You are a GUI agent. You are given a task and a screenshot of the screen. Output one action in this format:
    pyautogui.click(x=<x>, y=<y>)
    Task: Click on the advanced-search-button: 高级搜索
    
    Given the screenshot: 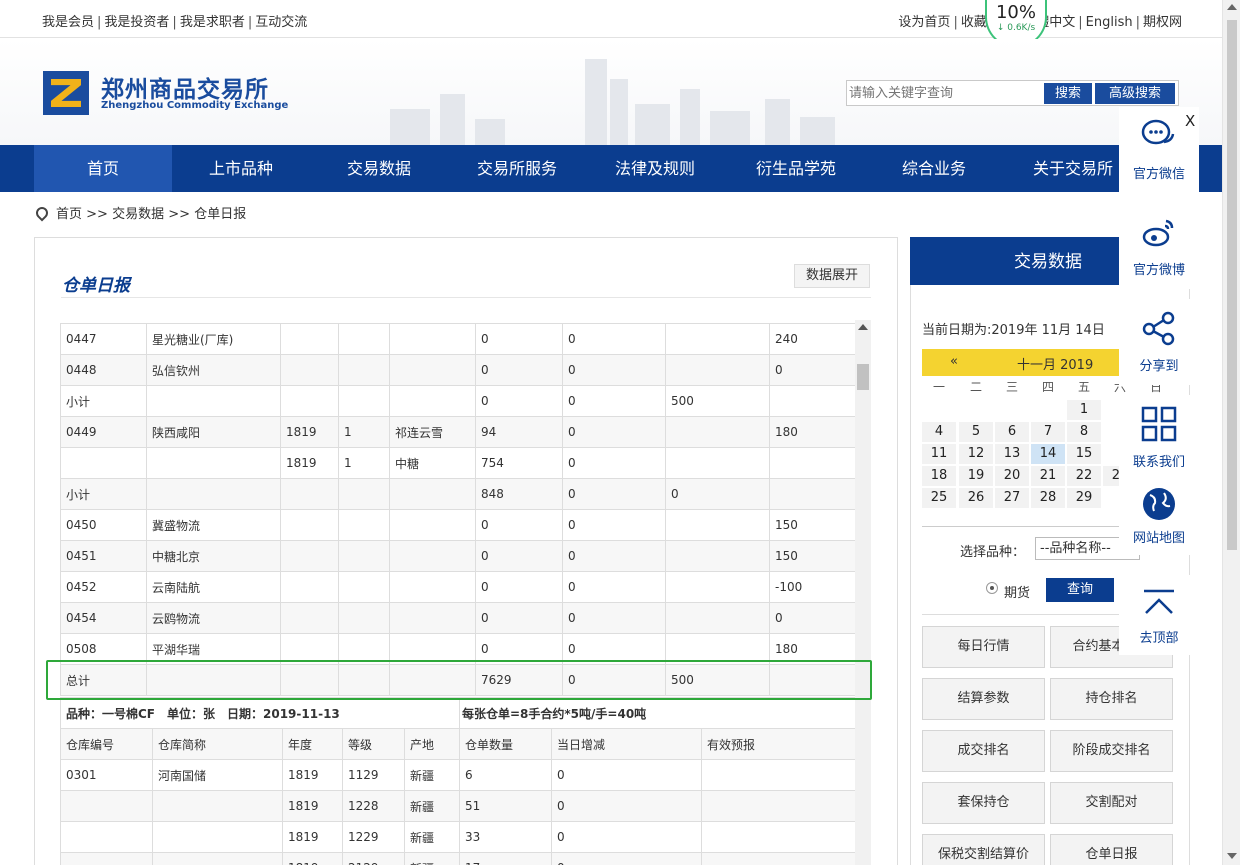 What is the action you would take?
    pyautogui.click(x=1135, y=93)
    